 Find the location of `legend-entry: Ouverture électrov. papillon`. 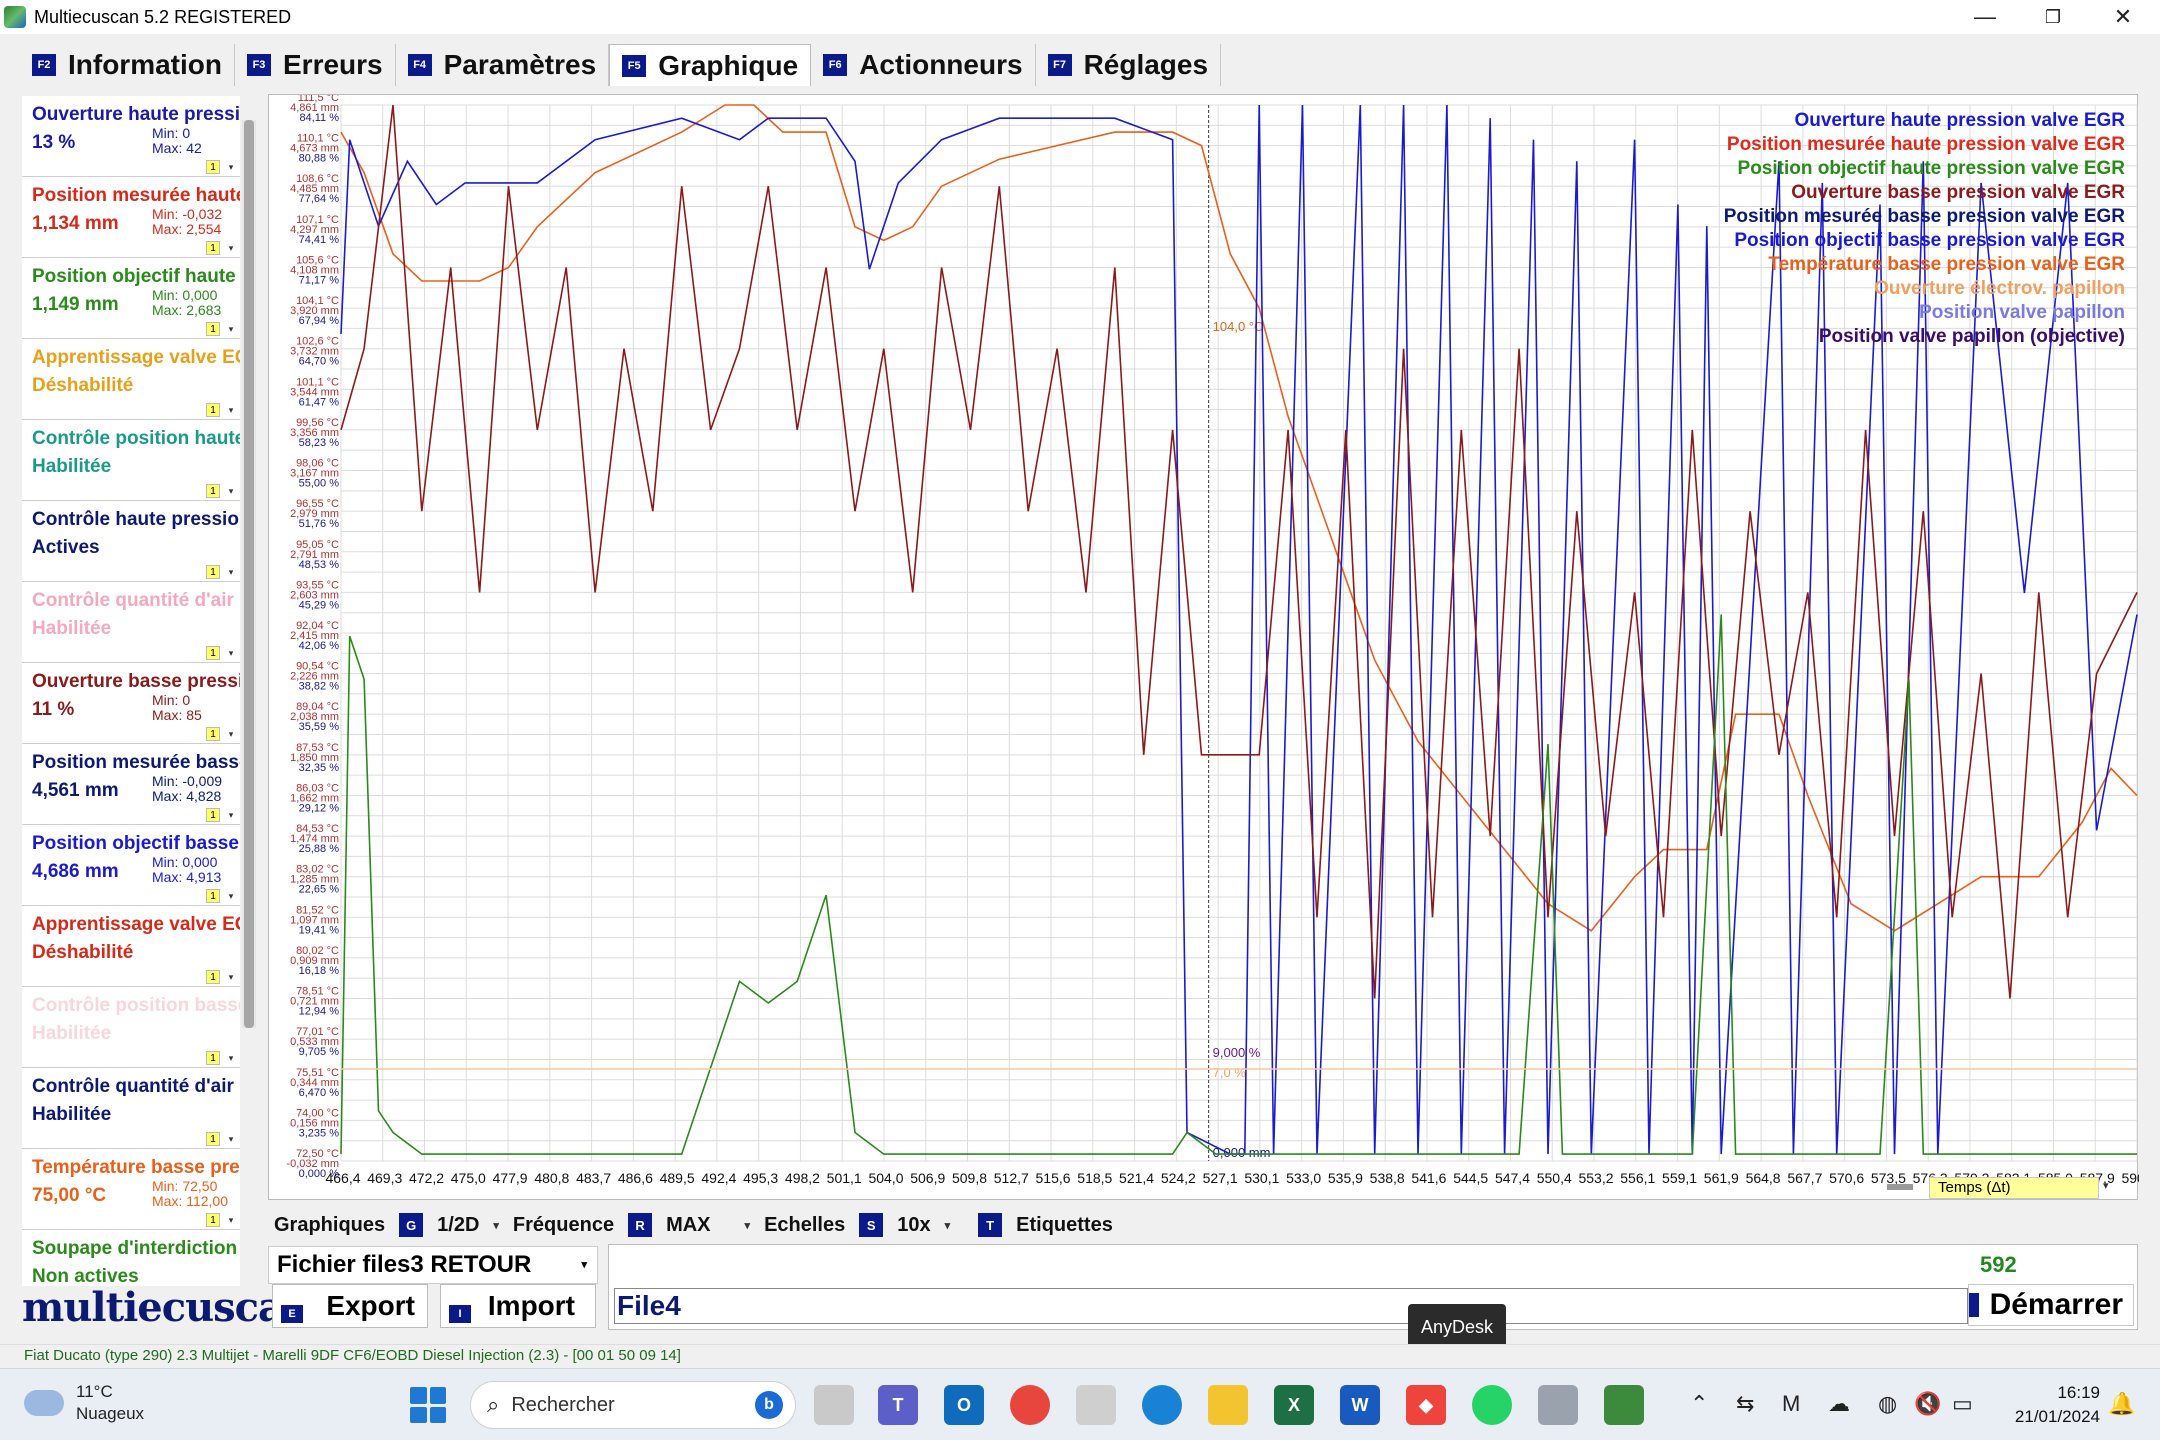

legend-entry: Ouverture électrov. papillon is located at coordinates (1924, 289).